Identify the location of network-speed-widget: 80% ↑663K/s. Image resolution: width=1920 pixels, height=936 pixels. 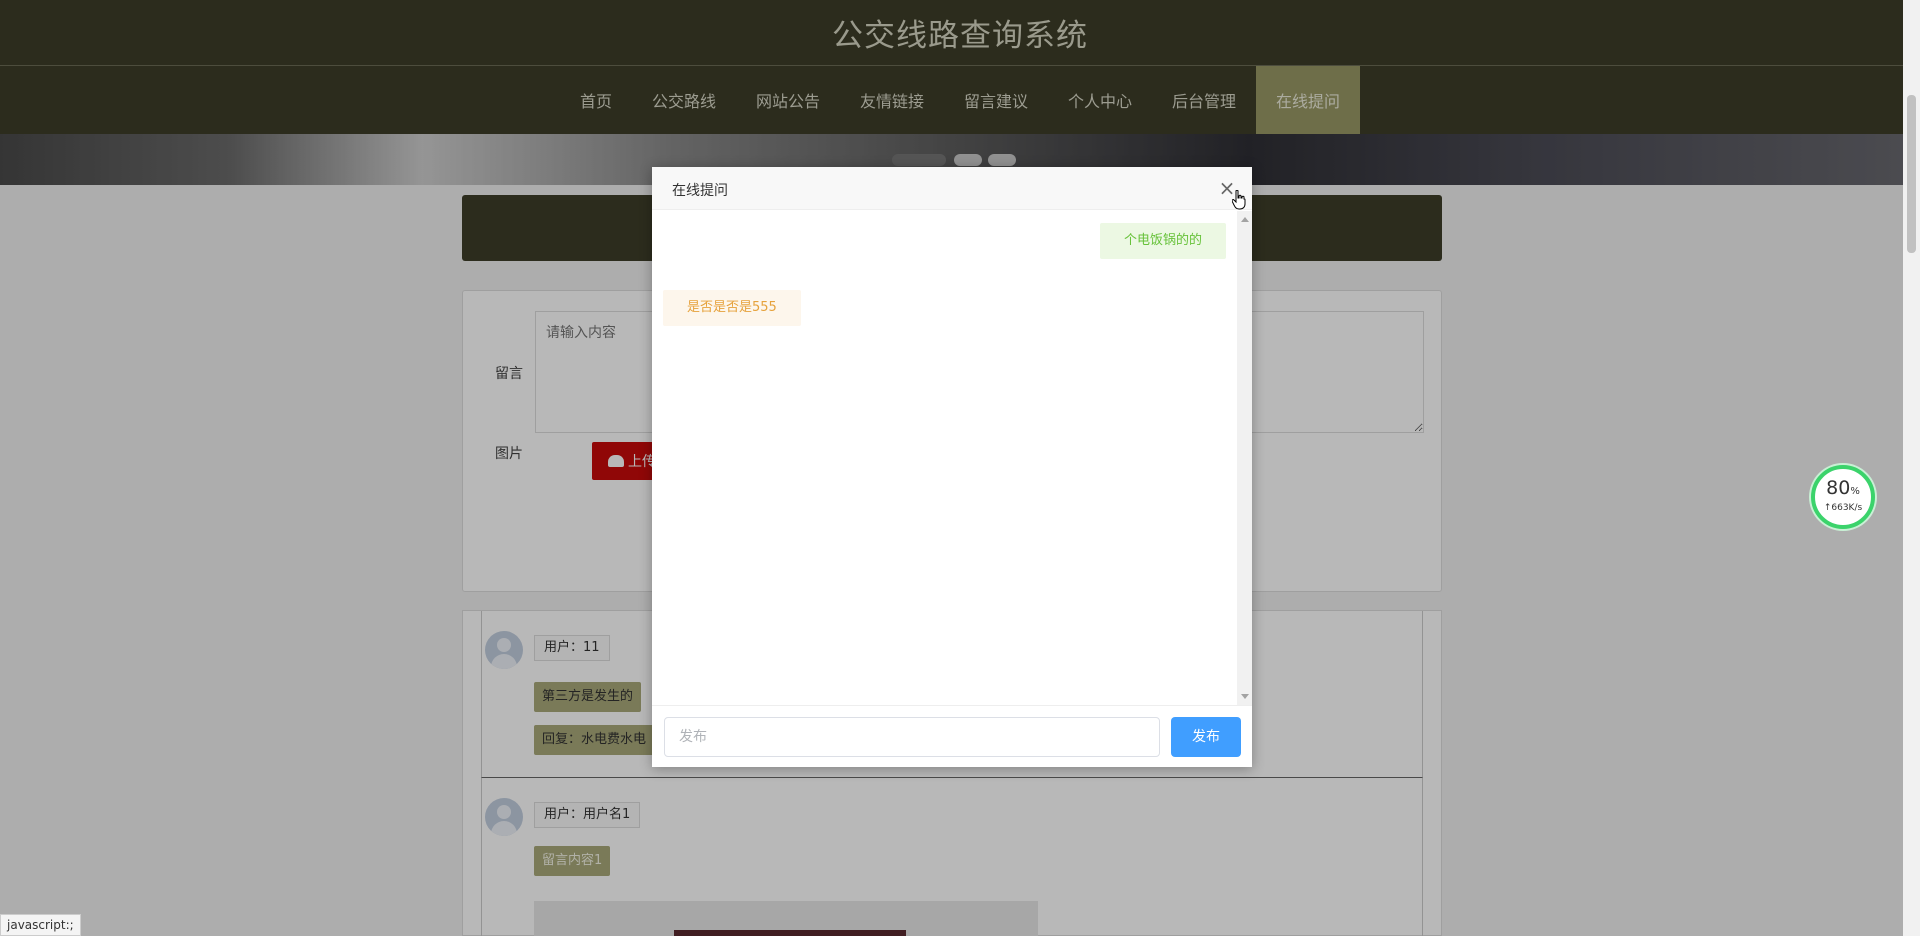
(1843, 497).